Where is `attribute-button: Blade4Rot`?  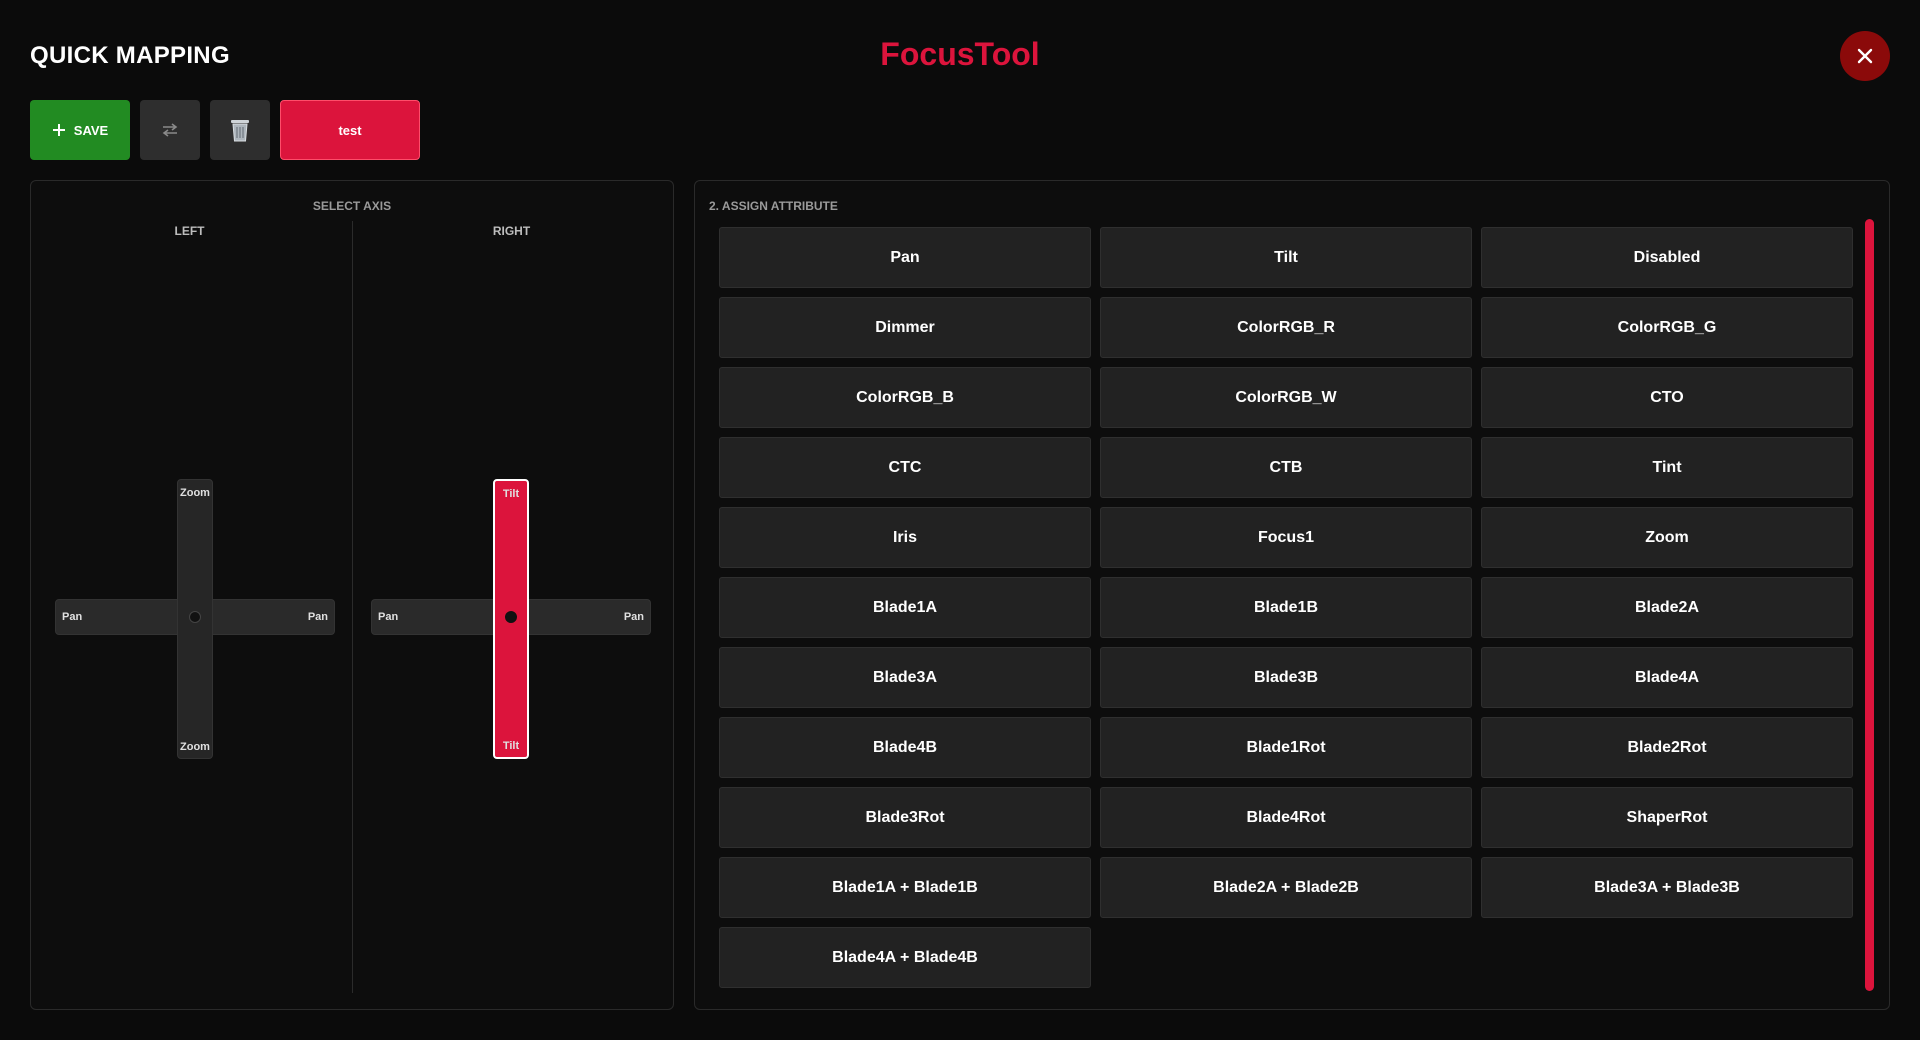 attribute-button: Blade4Rot is located at coordinates (1286, 817).